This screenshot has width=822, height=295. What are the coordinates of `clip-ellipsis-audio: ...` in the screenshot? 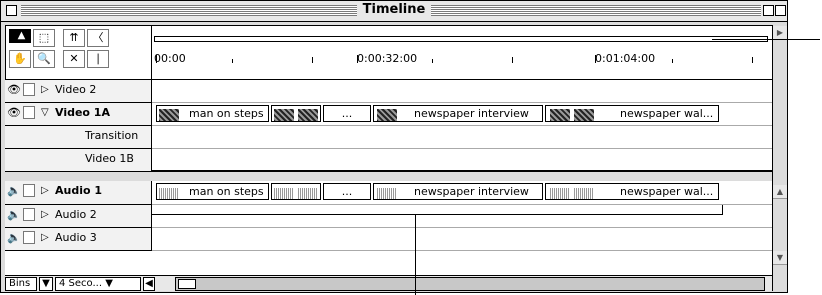 It's located at (347, 191).